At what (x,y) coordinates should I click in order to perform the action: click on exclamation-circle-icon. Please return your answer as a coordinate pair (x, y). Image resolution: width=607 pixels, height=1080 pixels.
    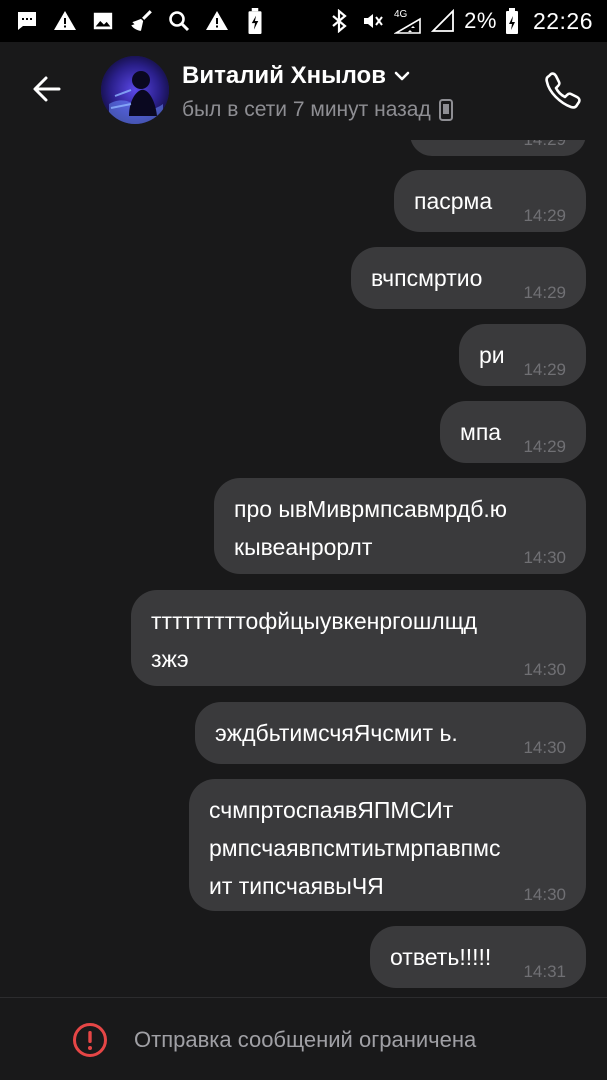
    Looking at the image, I should click on (90, 1040).